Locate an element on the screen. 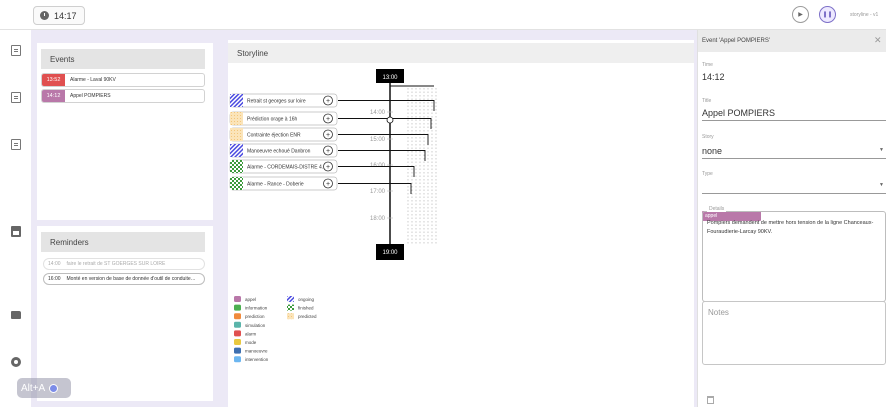  new-document-icon is located at coordinates (16, 50).